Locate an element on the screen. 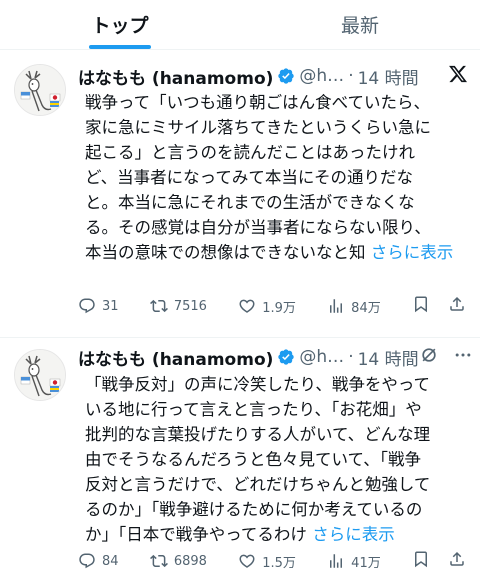 The width and height of the screenshot is (480, 586). tab-top-label: トップ is located at coordinates (120, 26).